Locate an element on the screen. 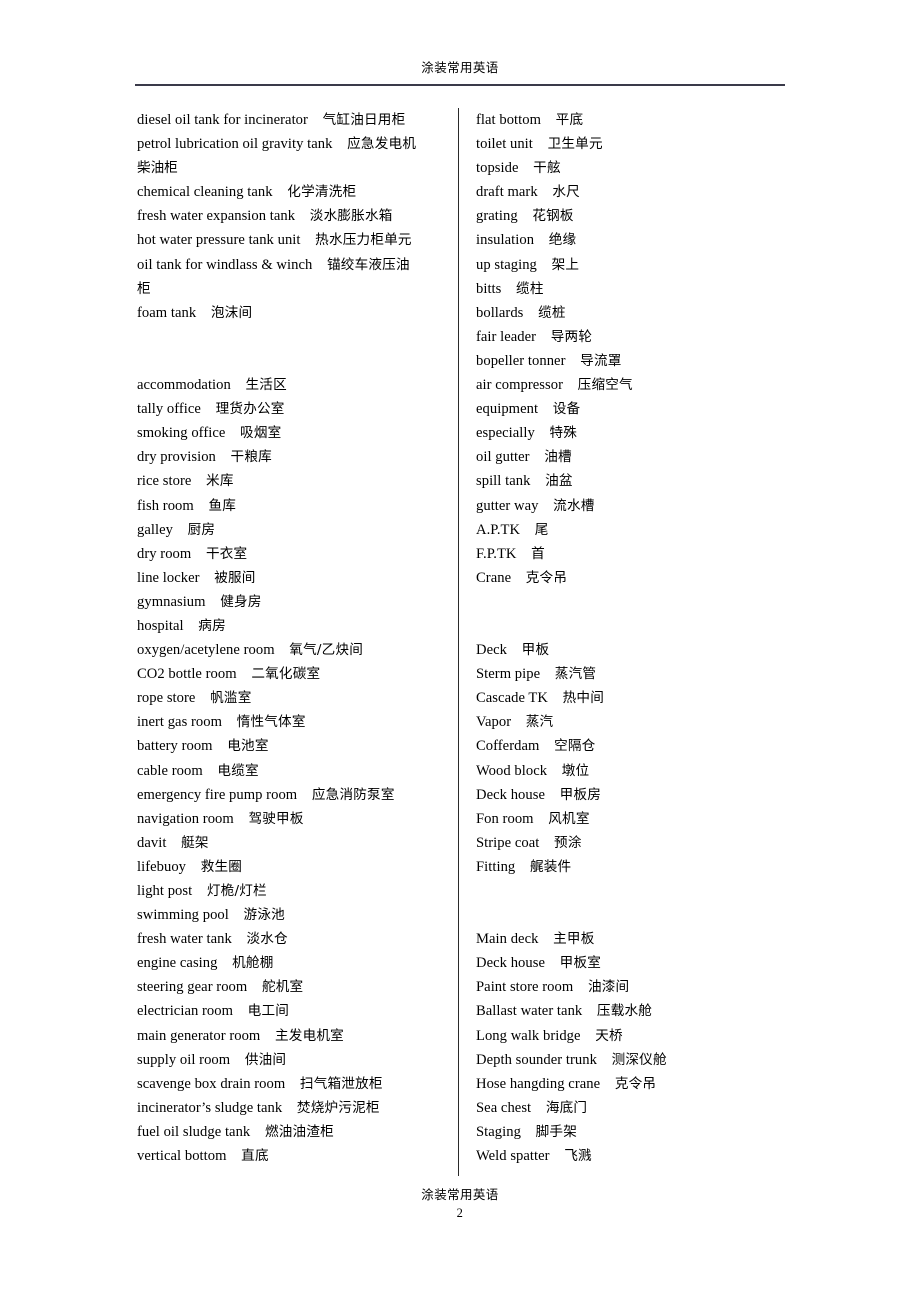 This screenshot has height=1302, width=920. entry-term-zh: 救生圈 is located at coordinates (221, 866).